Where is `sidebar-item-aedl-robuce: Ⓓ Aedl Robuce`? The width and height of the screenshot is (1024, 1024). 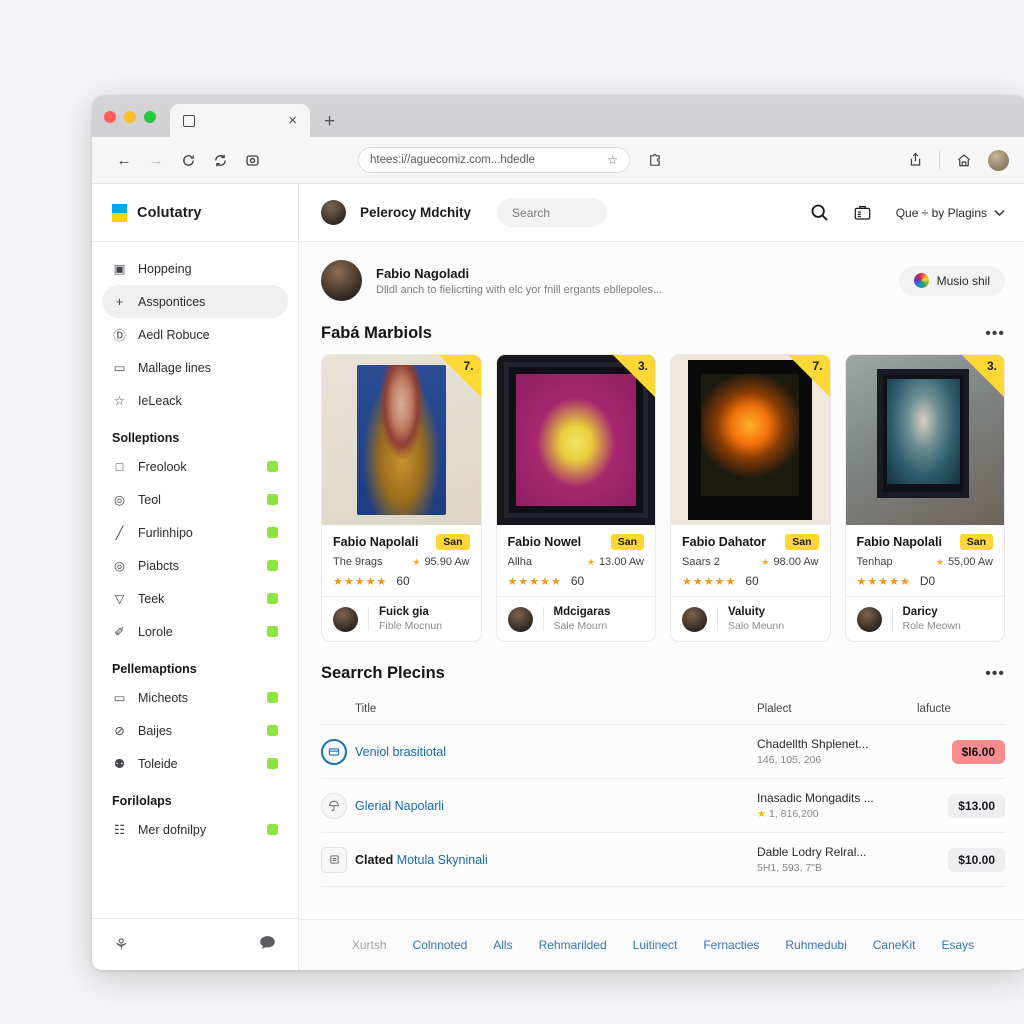
sidebar-item-aedl-robuce: Ⓓ Aedl Robuce is located at coordinates (195, 334).